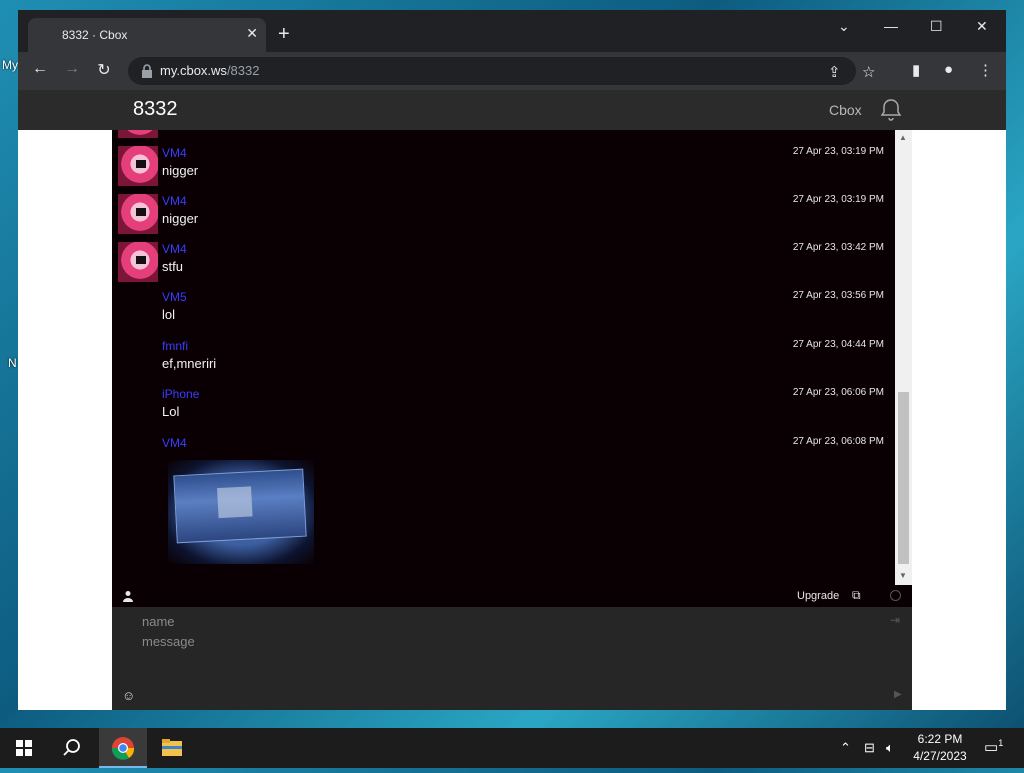 The image size is (1024, 773). I want to click on tab-close-icon: ✕, so click(252, 33).